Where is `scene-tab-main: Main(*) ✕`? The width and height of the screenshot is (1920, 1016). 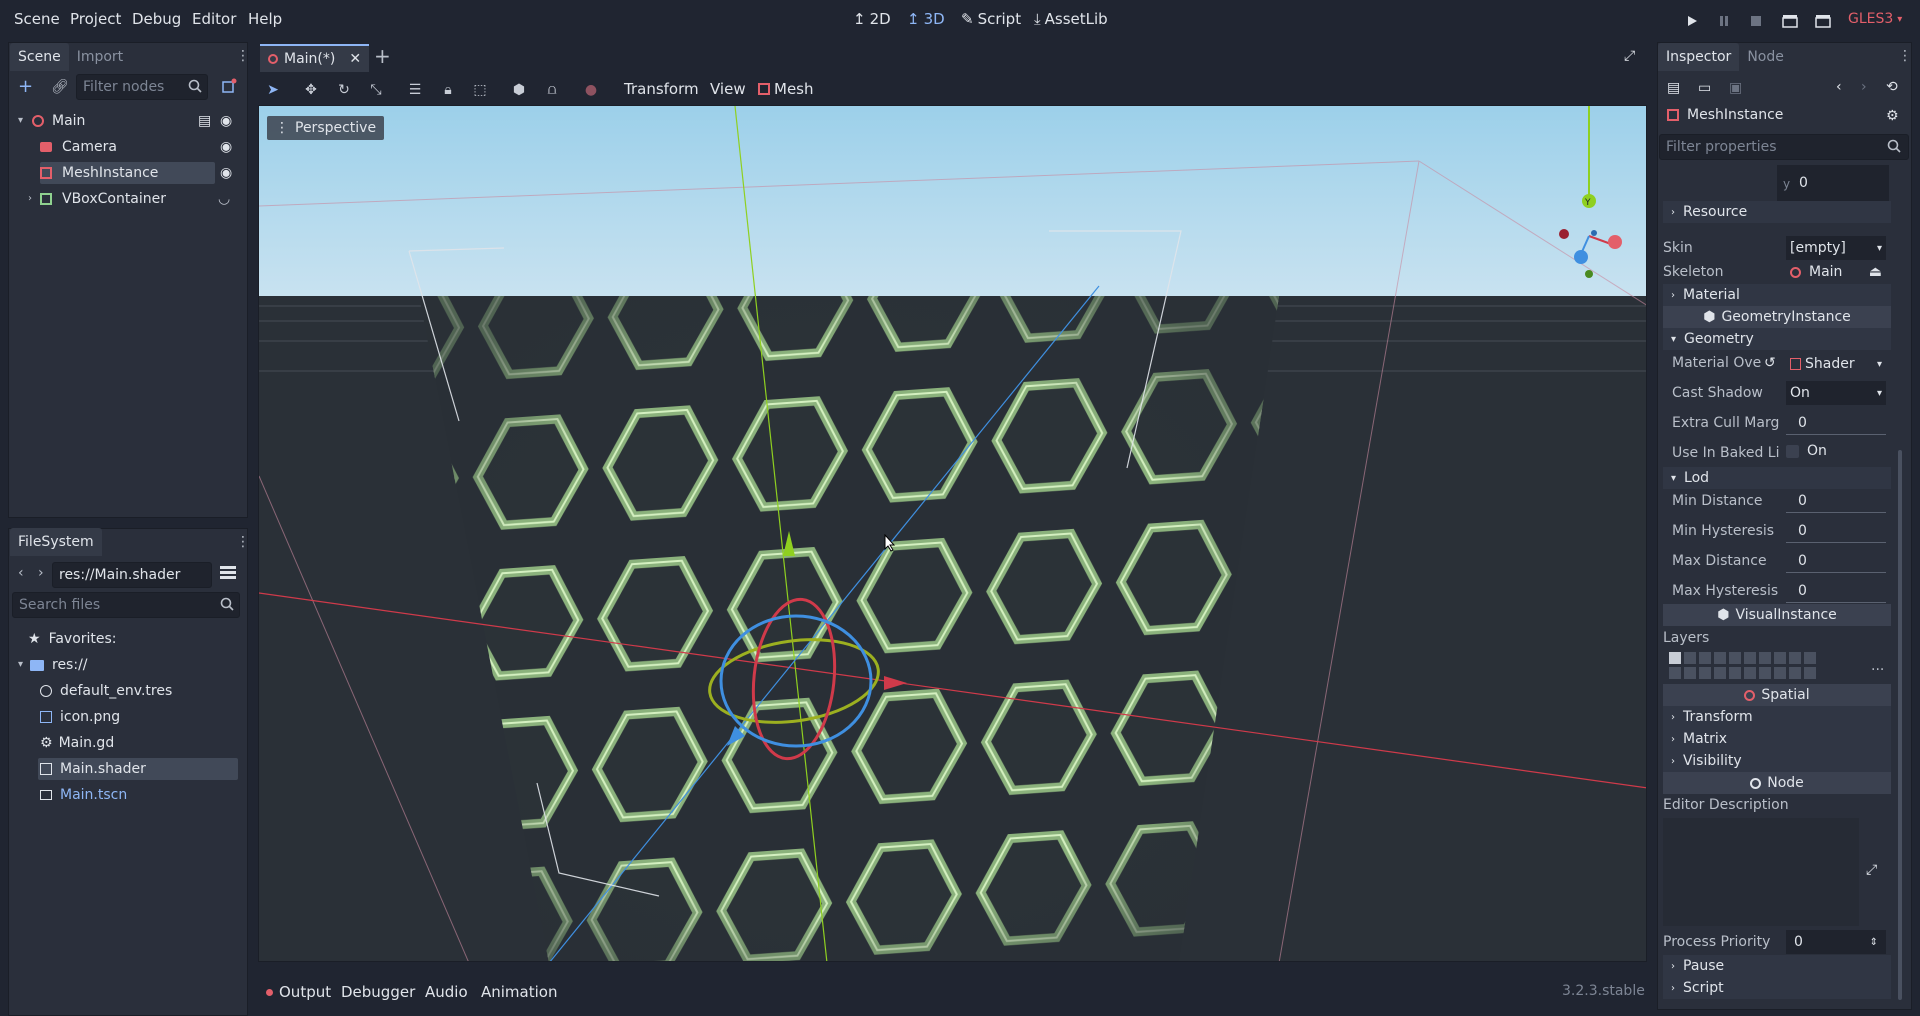 scene-tab-main: Main(*) ✕ is located at coordinates (315, 58).